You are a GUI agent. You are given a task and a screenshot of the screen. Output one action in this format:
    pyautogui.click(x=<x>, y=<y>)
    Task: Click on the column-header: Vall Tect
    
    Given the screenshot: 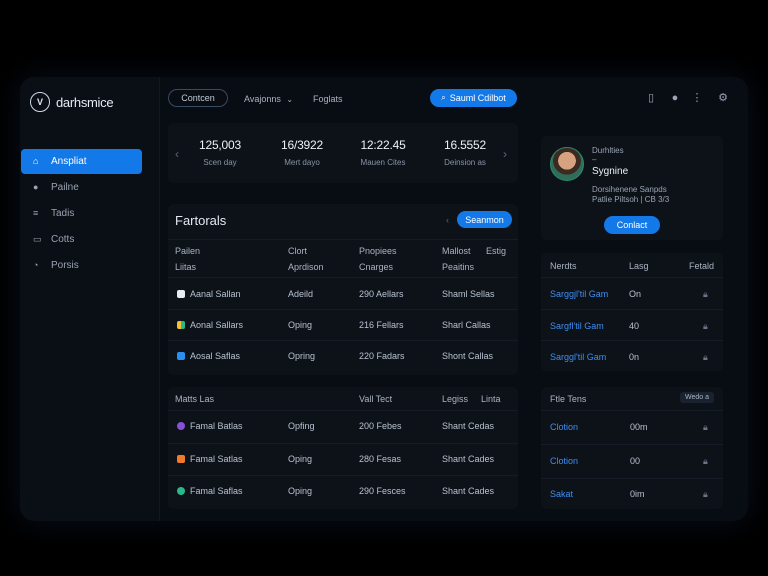 What is the action you would take?
    pyautogui.click(x=376, y=399)
    